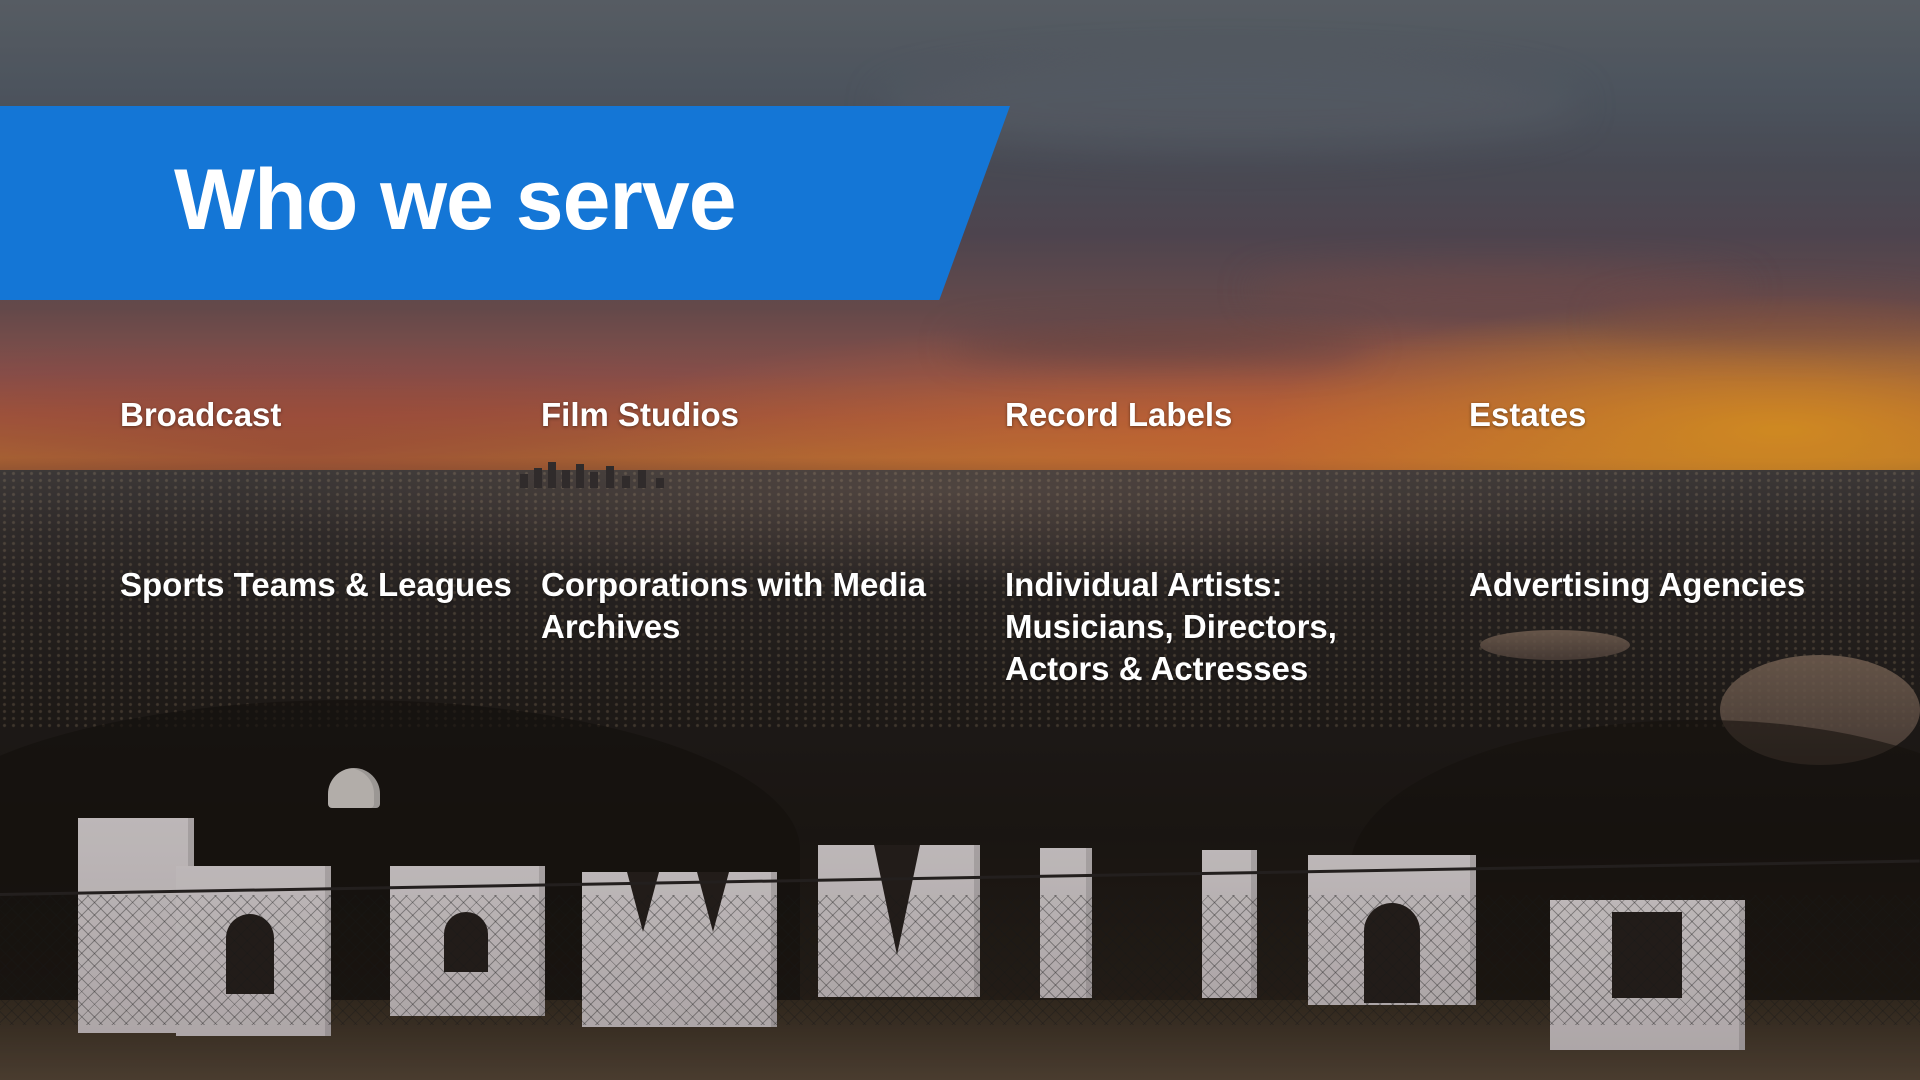  Describe the element at coordinates (455, 200) in the screenshot. I see `slide-title: Who we serve` at that location.